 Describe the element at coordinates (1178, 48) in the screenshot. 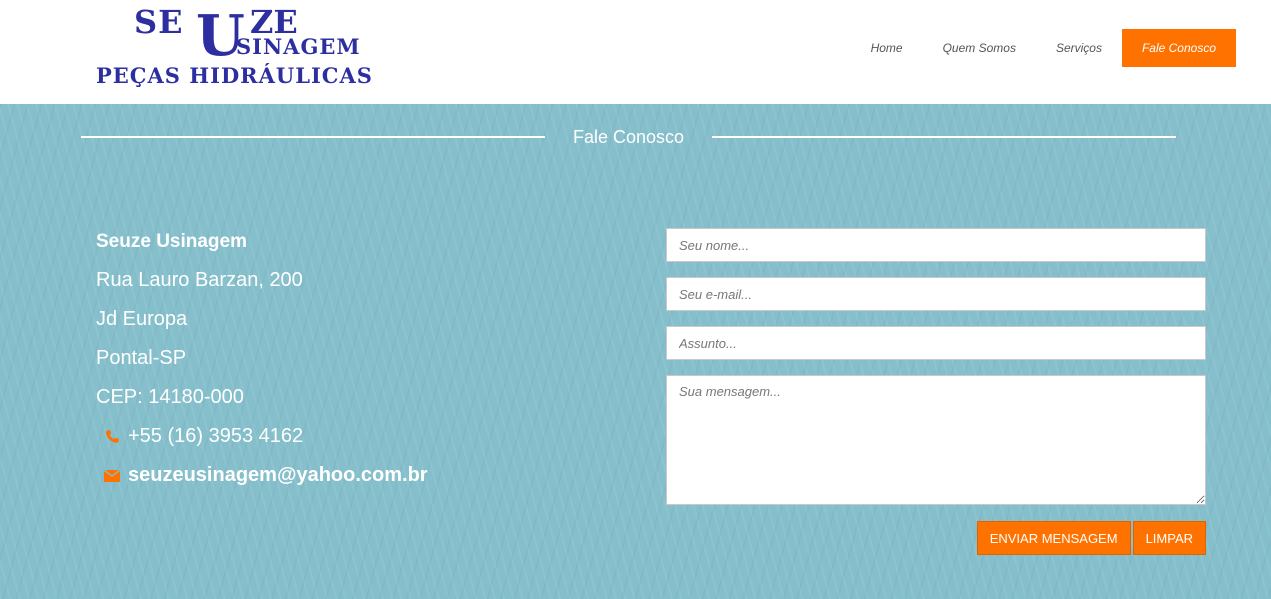

I see `nav-fale-conosco: Fale Conosco` at that location.